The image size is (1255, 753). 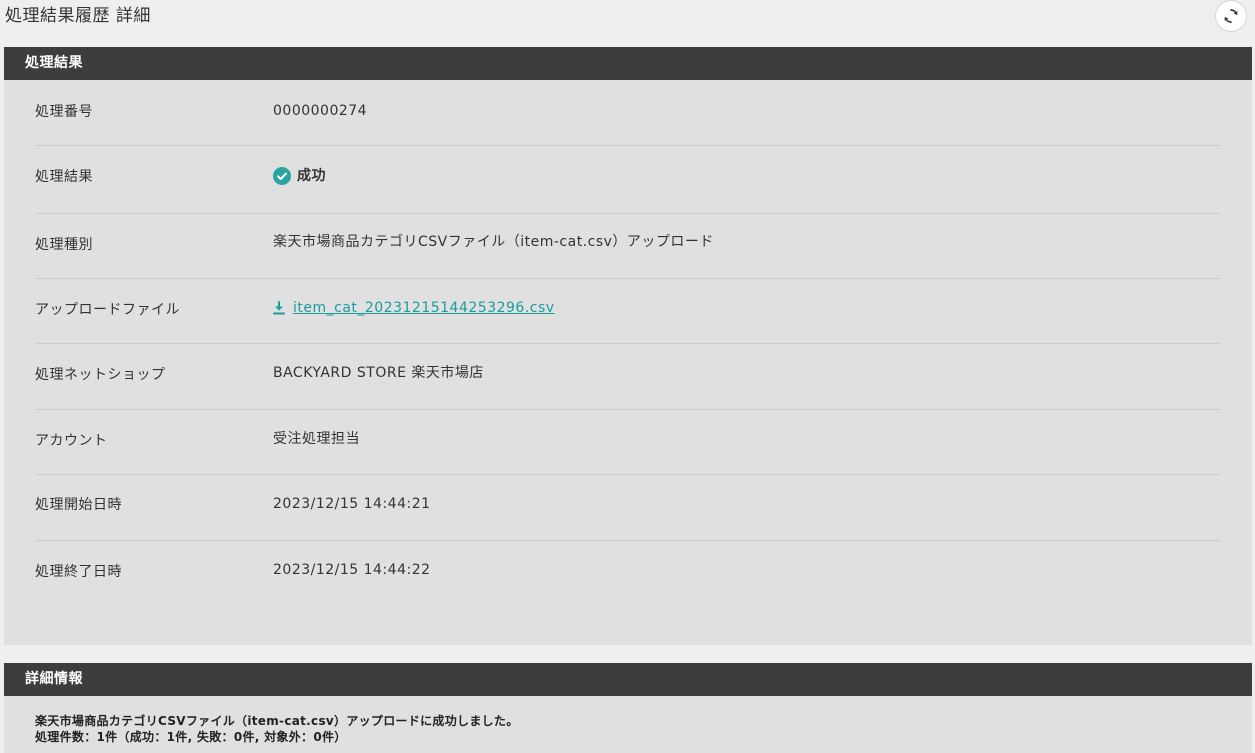 What do you see at coordinates (352, 570) in the screenshot?
I see `end-time-value: 2023/12/15 14:44:22` at bounding box center [352, 570].